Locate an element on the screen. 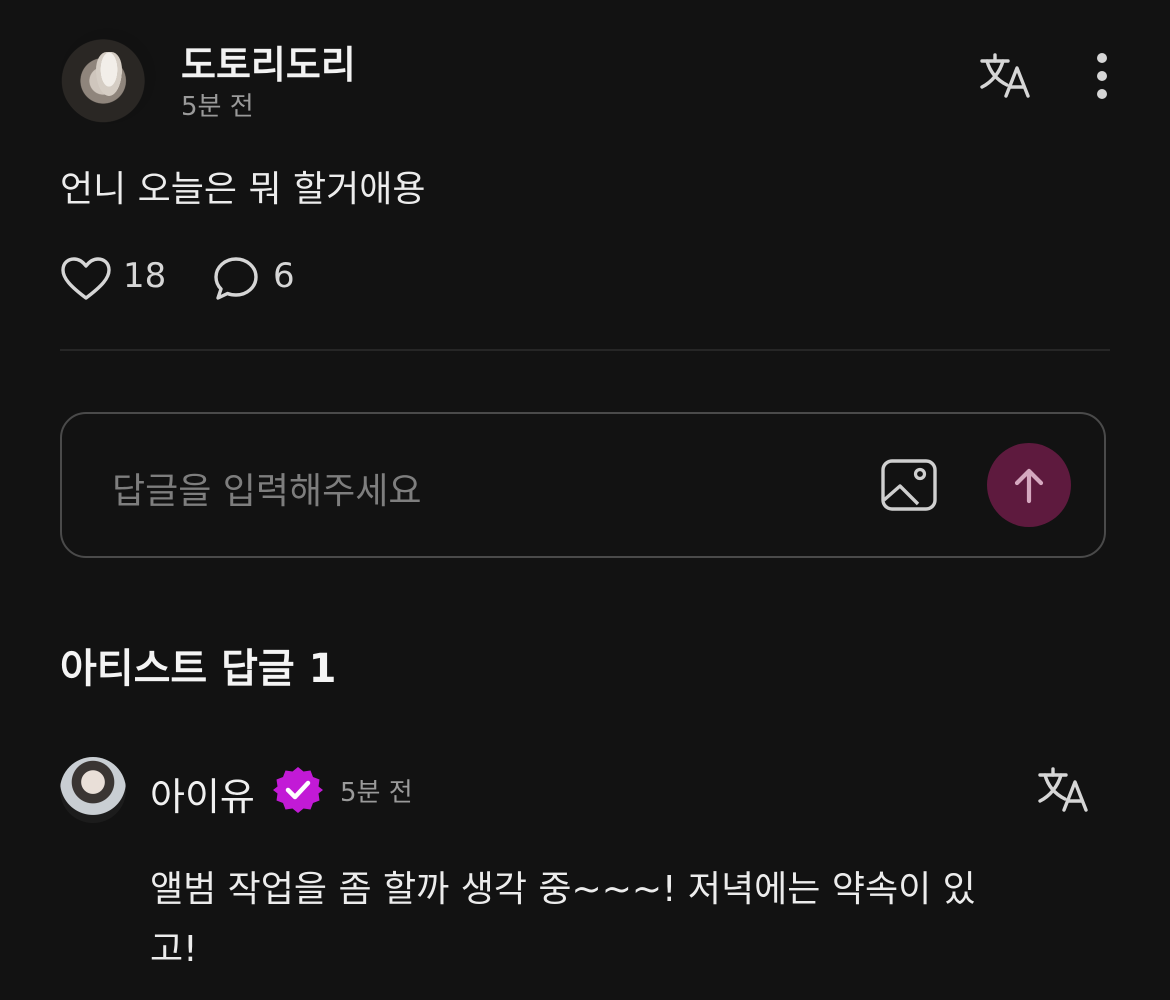 Image resolution: width=1170 pixels, height=1000 pixels. artist-reply-body-line2: 고! is located at coordinates (174, 949).